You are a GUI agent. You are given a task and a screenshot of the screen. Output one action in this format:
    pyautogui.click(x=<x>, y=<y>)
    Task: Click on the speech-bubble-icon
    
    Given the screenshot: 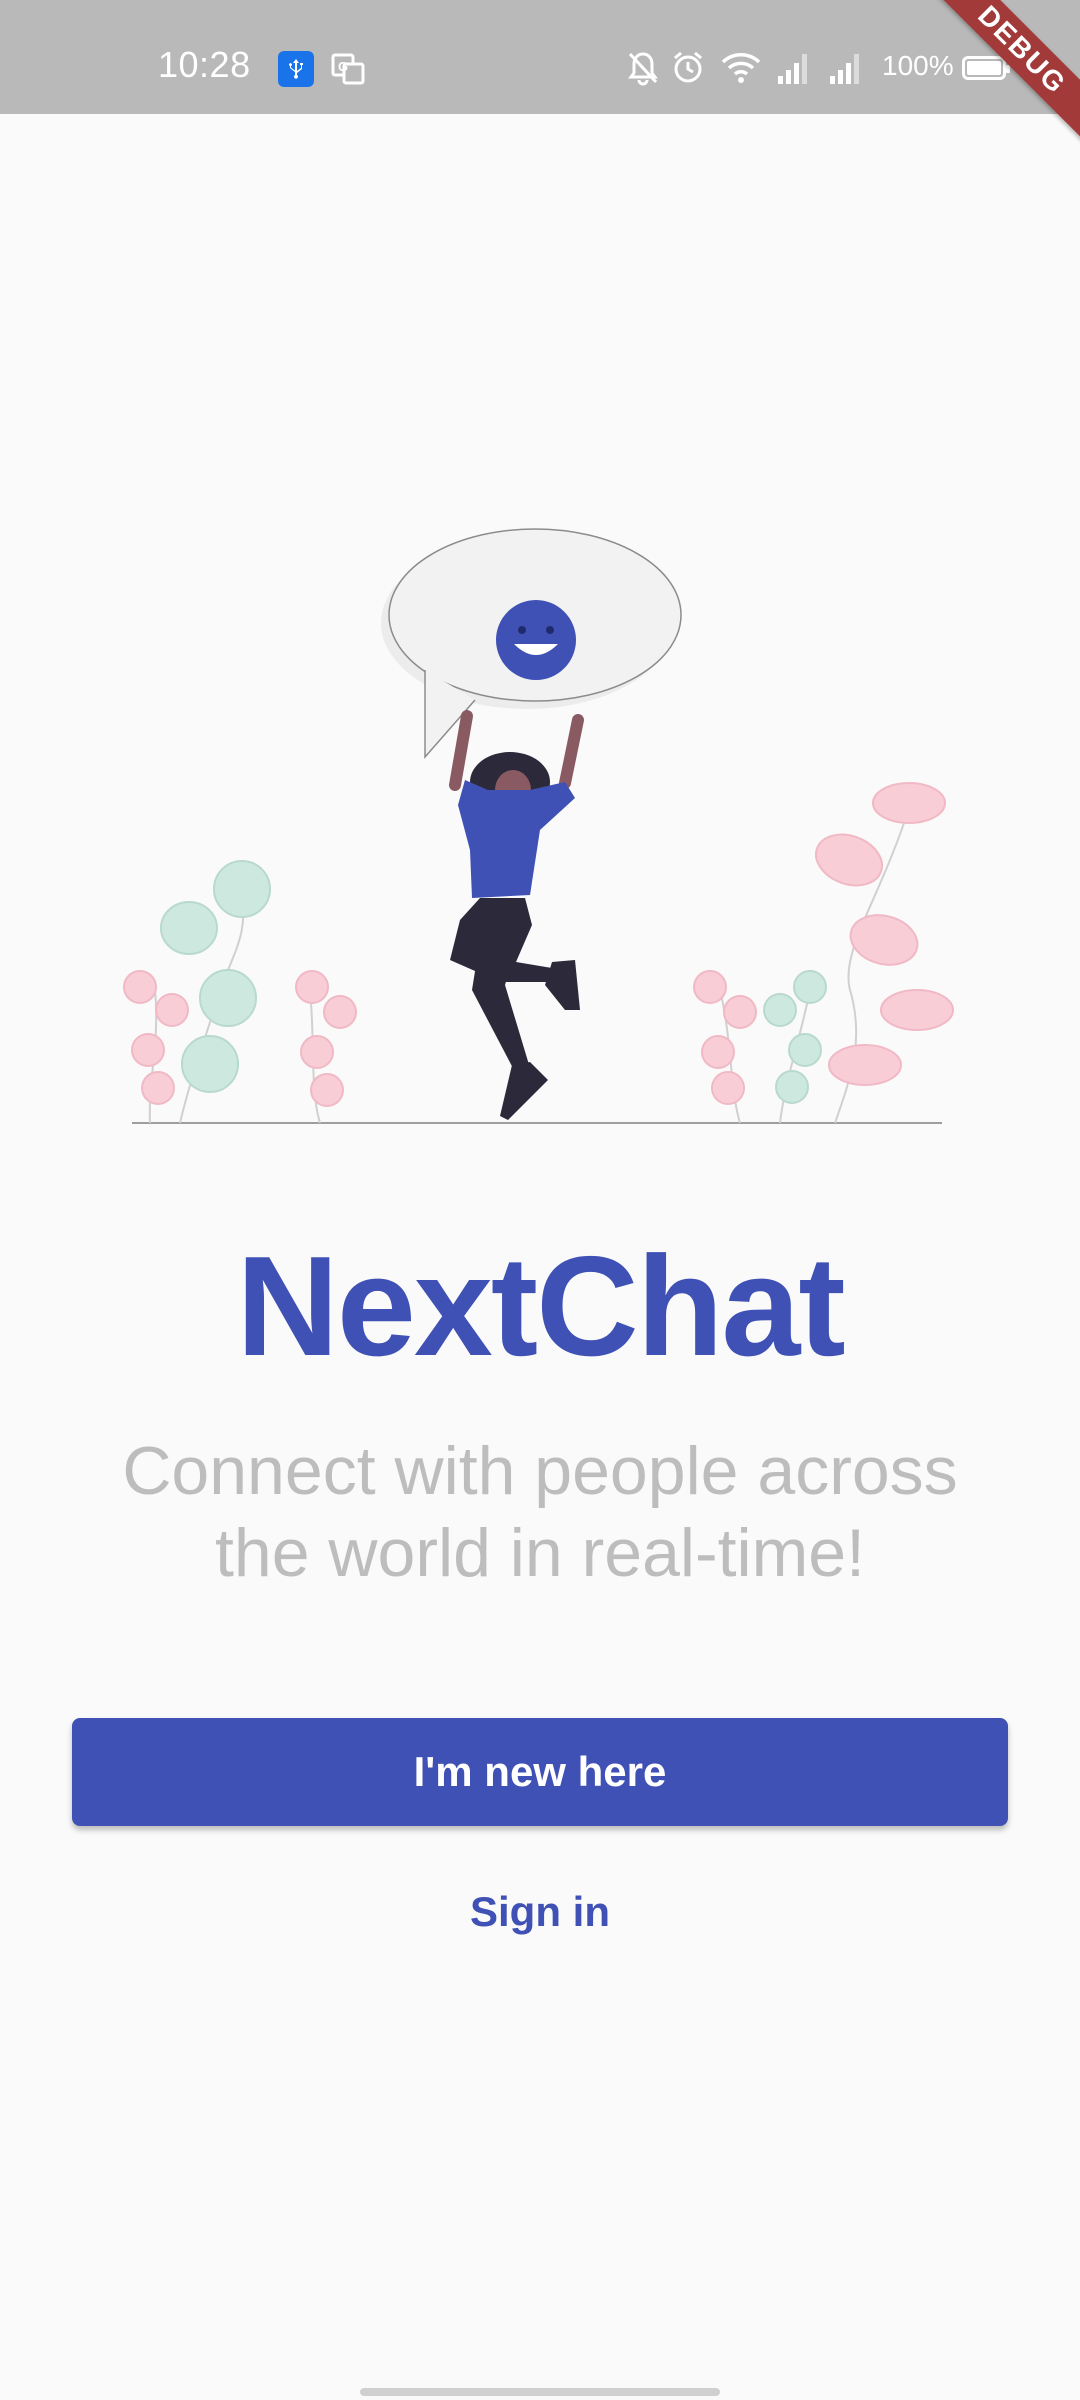 What is the action you would take?
    pyautogui.click(x=531, y=643)
    